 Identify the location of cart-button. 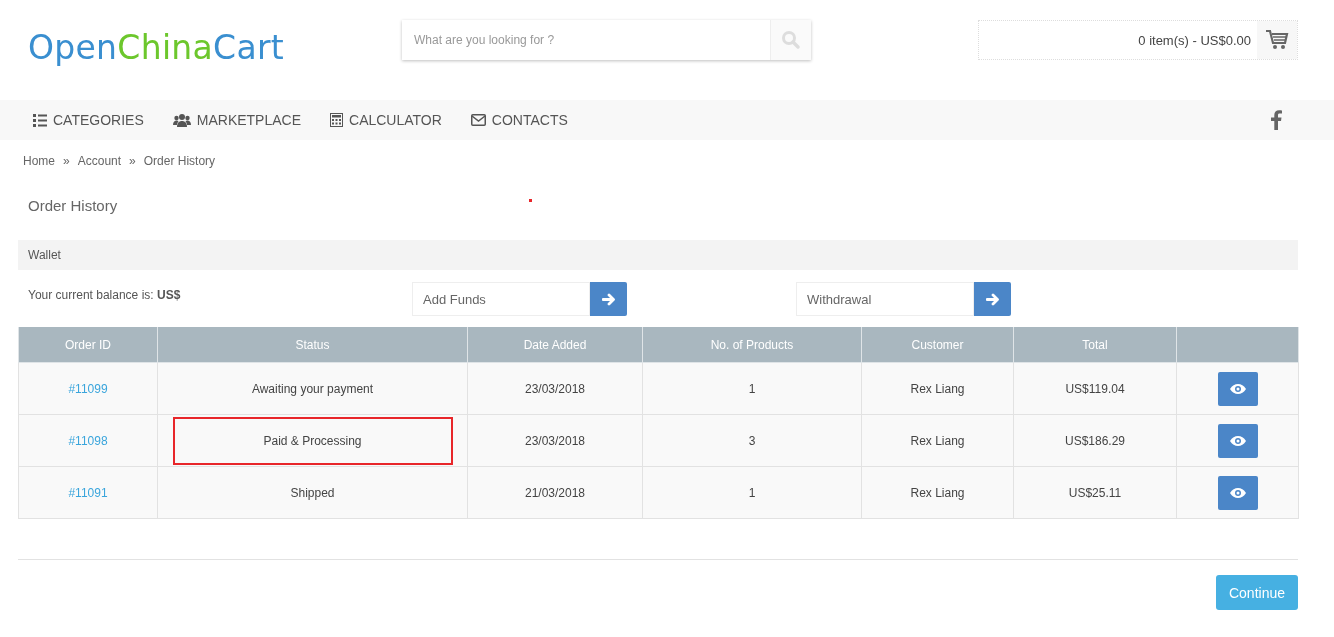
(1277, 40).